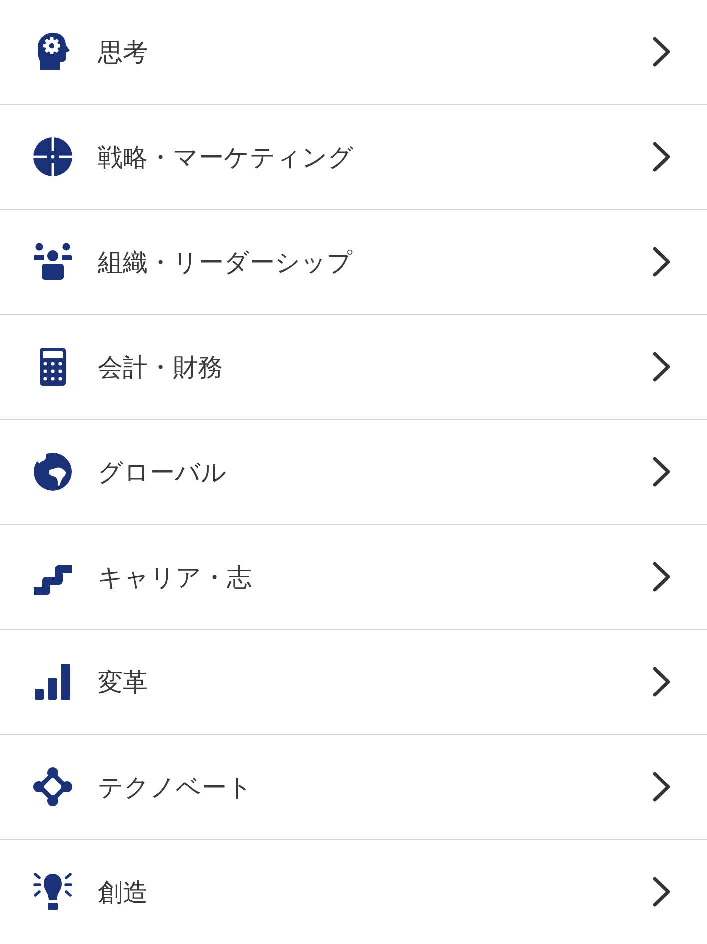  Describe the element at coordinates (53, 682) in the screenshot. I see `bar-chart-icon` at that location.